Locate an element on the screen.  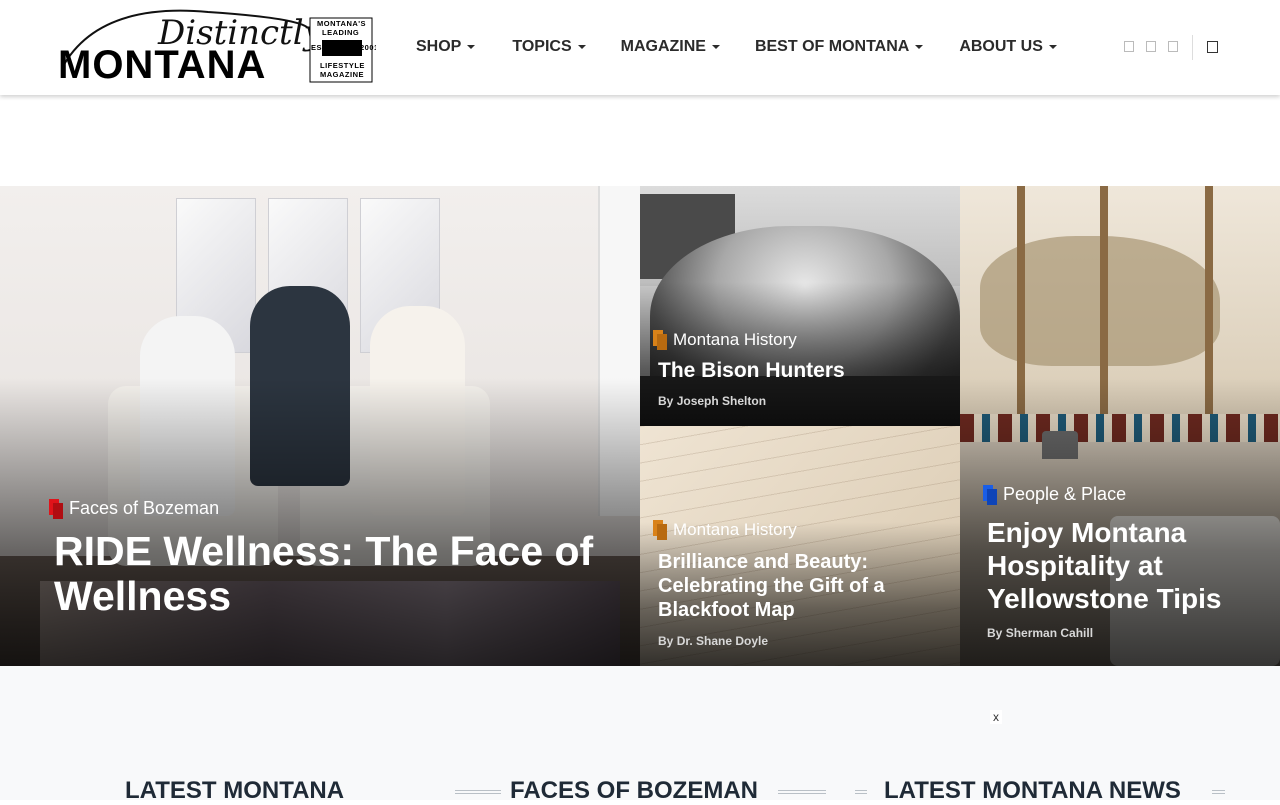
close-ad-button: x is located at coordinates (996, 717).